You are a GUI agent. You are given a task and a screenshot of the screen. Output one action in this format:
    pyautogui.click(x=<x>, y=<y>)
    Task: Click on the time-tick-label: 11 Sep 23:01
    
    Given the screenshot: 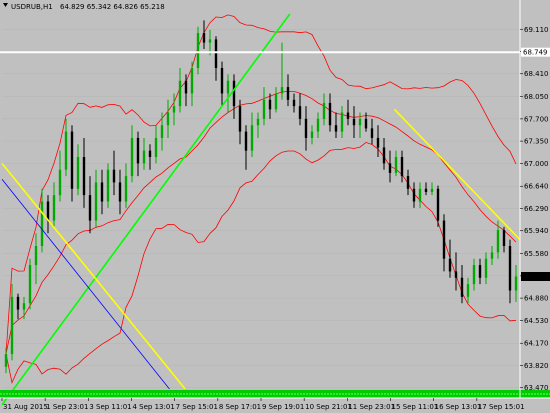 What is the action you would take?
    pyautogui.click(x=371, y=407)
    